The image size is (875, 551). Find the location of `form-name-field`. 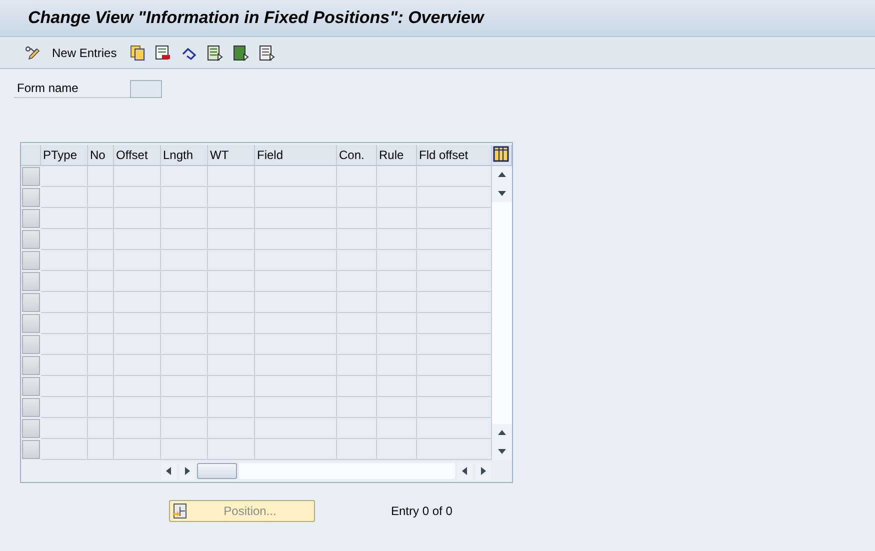

form-name-field is located at coordinates (146, 89).